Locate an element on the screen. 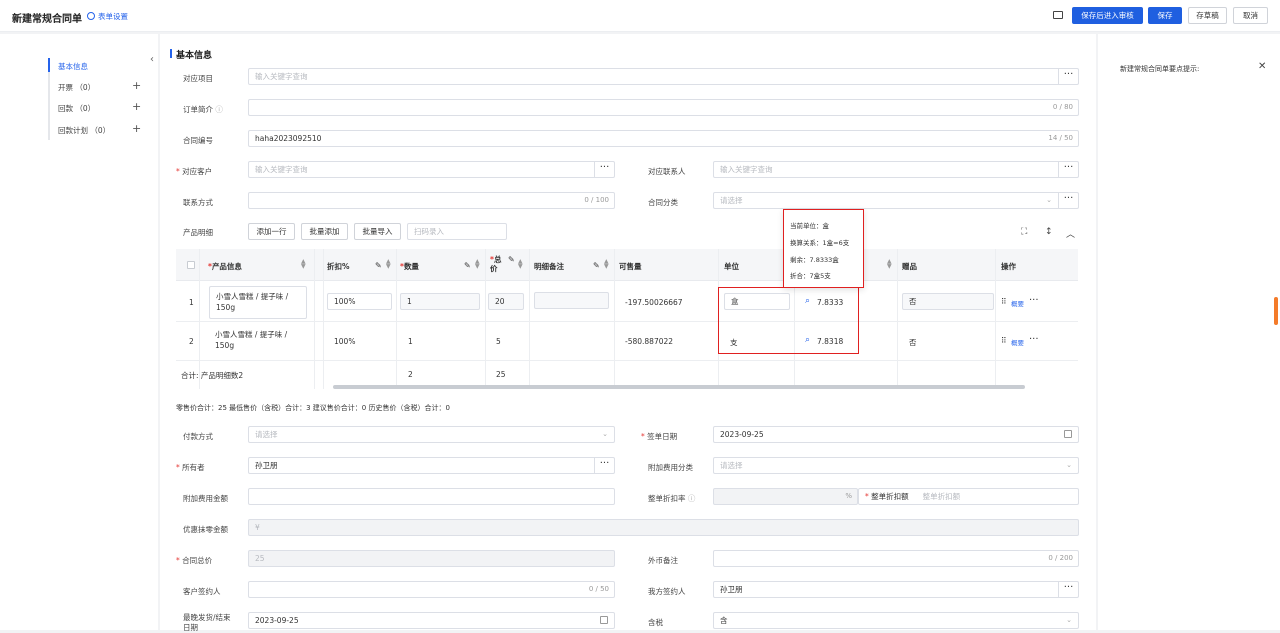  ship-date-input: 2023-09-25 is located at coordinates (431, 620).